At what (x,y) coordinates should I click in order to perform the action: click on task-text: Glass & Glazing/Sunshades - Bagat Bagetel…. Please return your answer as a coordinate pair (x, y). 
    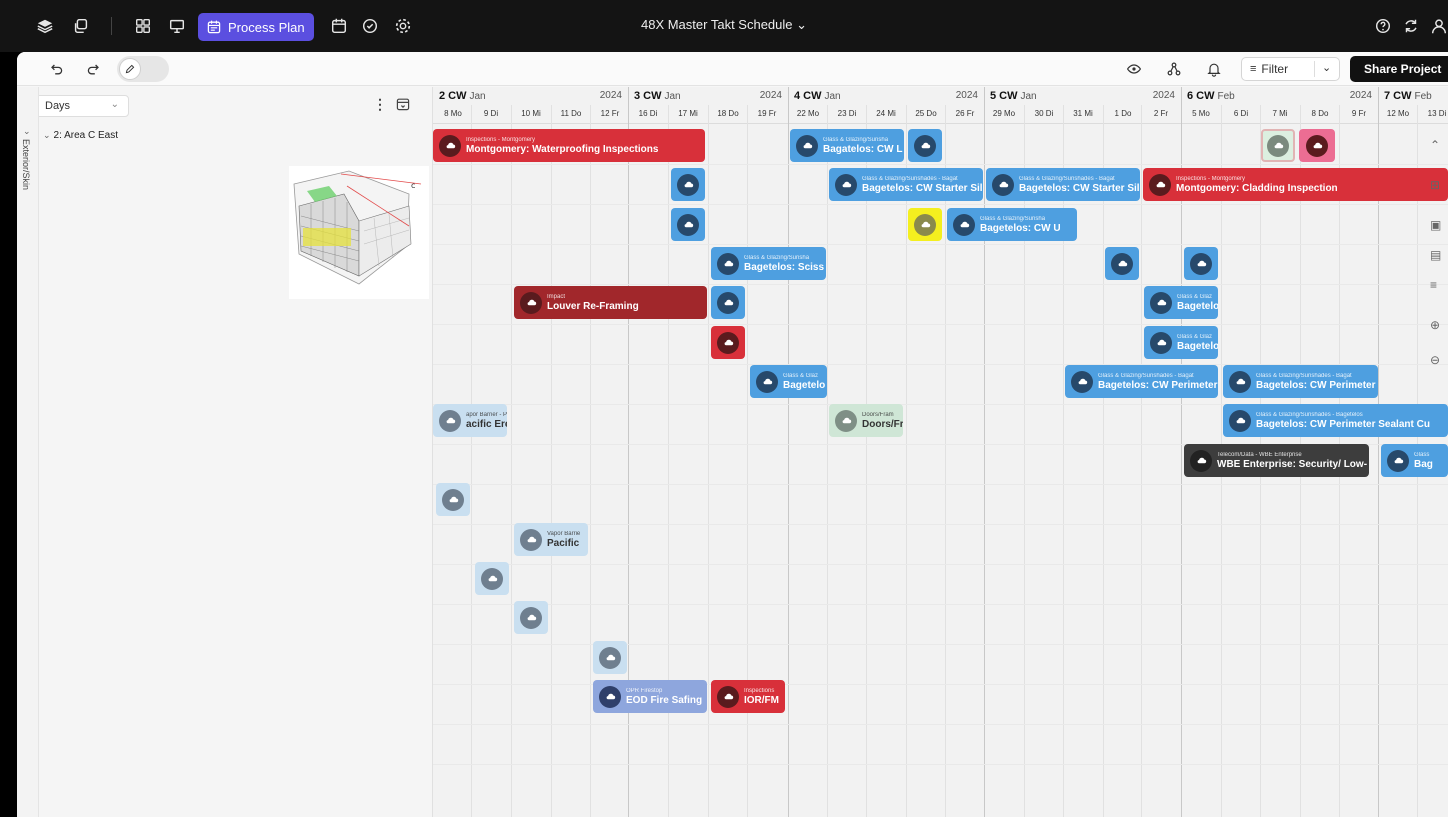
    Looking at the image, I should click on (922, 185).